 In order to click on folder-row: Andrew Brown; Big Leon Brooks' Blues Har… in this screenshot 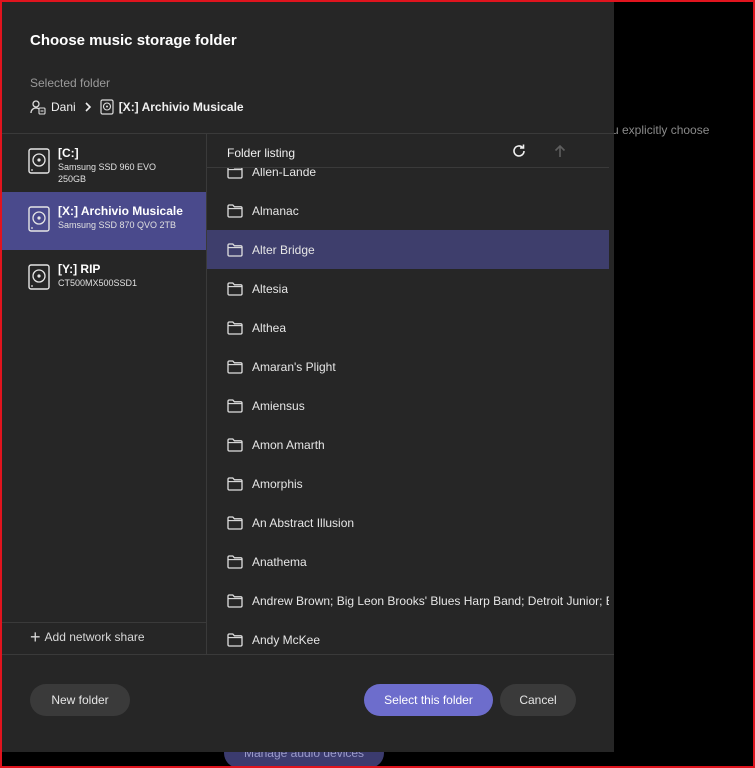, I will do `click(408, 600)`.